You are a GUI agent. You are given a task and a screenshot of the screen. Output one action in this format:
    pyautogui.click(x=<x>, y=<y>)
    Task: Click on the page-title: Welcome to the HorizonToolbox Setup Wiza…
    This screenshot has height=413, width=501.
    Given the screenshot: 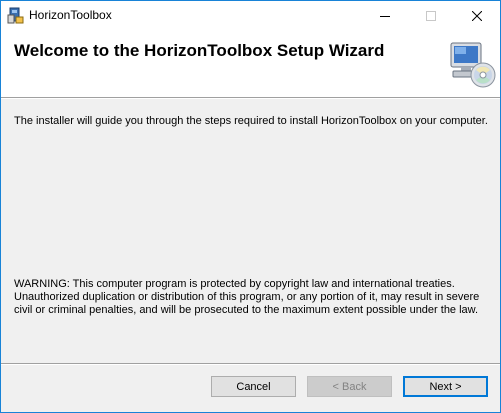 What is the action you would take?
    pyautogui.click(x=199, y=50)
    